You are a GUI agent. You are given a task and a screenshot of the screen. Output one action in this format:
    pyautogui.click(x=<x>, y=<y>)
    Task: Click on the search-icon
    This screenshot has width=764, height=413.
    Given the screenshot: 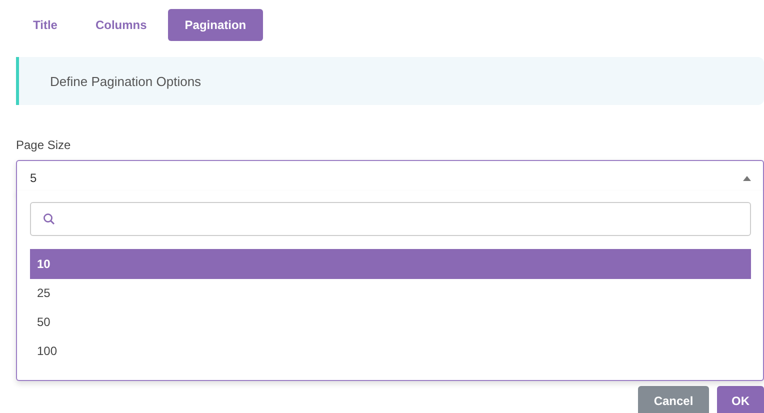 What is the action you would take?
    pyautogui.click(x=49, y=219)
    